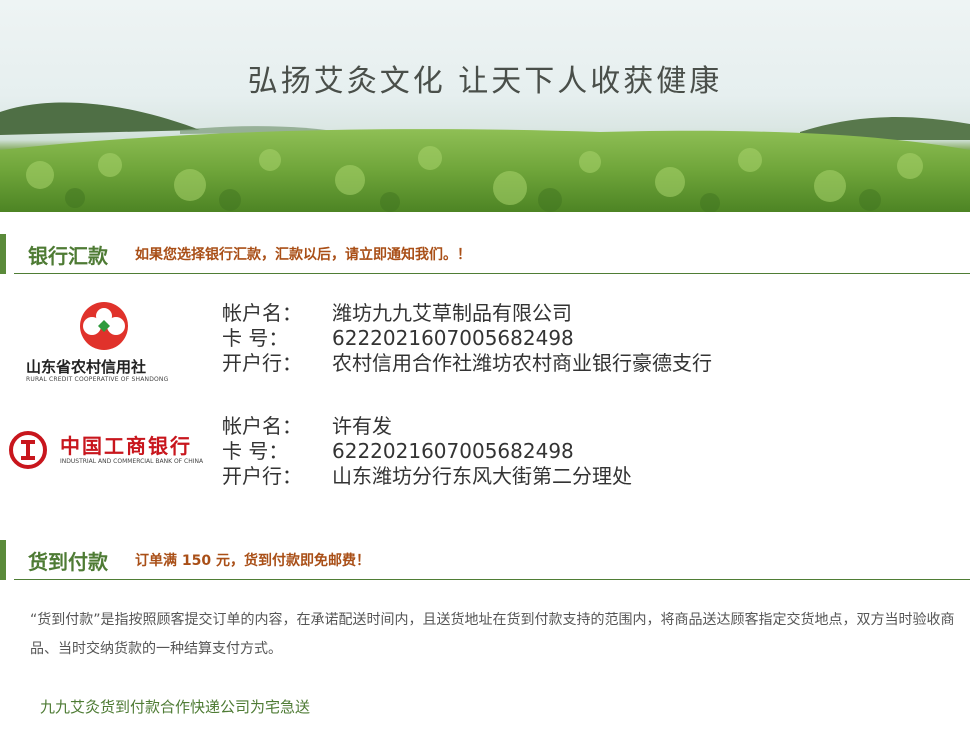  Describe the element at coordinates (97, 379) in the screenshot. I see `rcc-logo-subtext: RURAL CREDIT COOPERATIVE OF SHANDONG` at that location.